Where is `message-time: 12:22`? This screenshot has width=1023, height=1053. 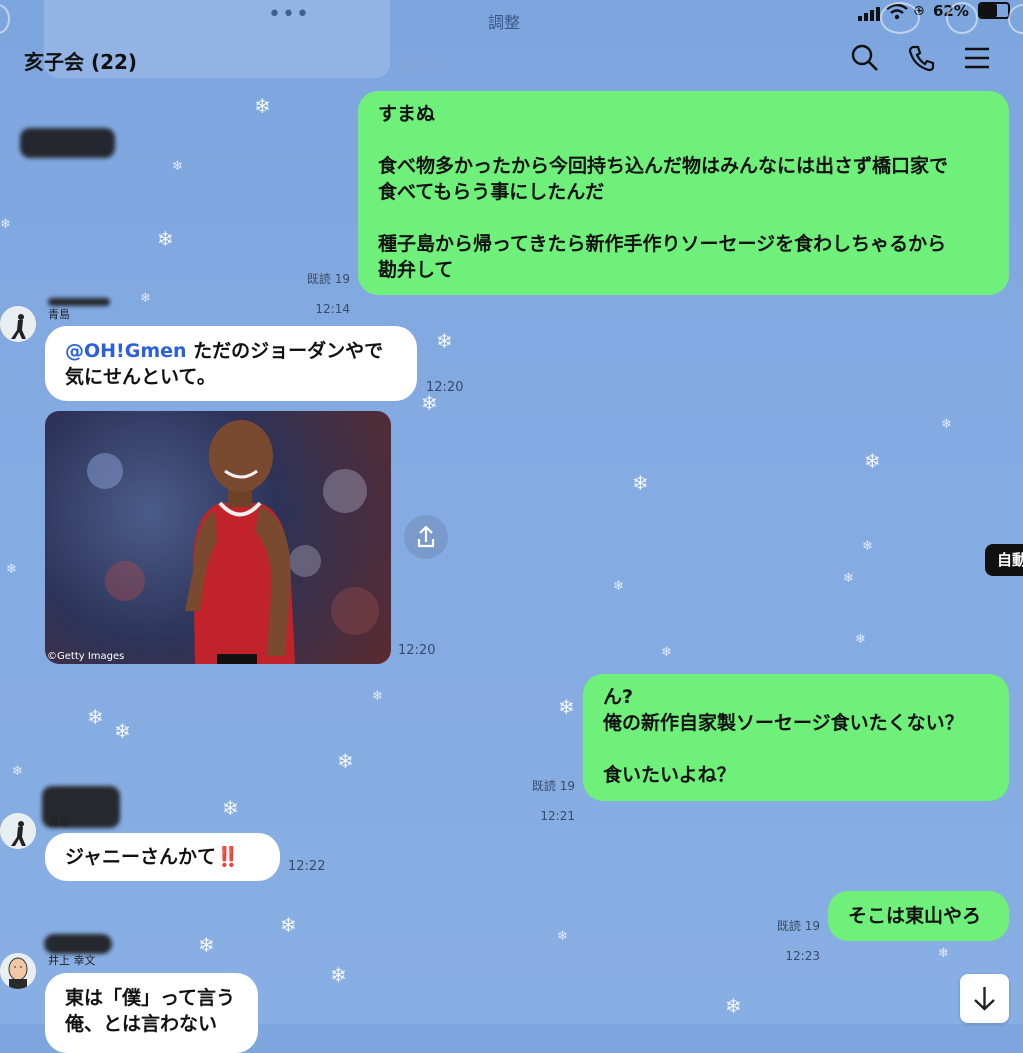 message-time: 12:22 is located at coordinates (307, 866).